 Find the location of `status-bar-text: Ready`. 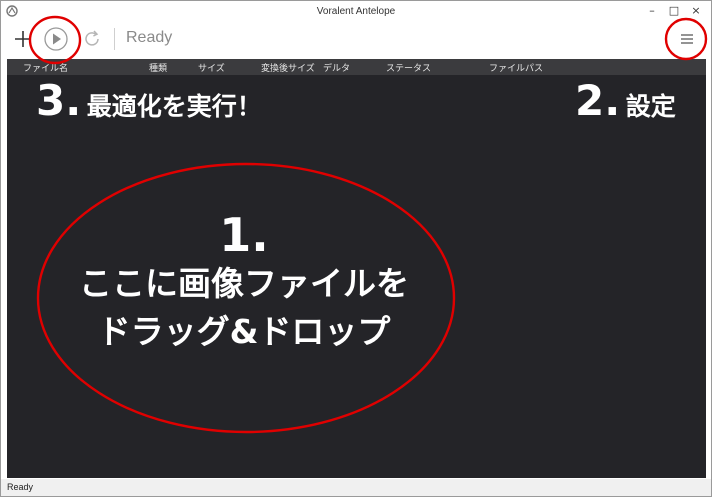

status-bar-text: Ready is located at coordinates (20, 487).